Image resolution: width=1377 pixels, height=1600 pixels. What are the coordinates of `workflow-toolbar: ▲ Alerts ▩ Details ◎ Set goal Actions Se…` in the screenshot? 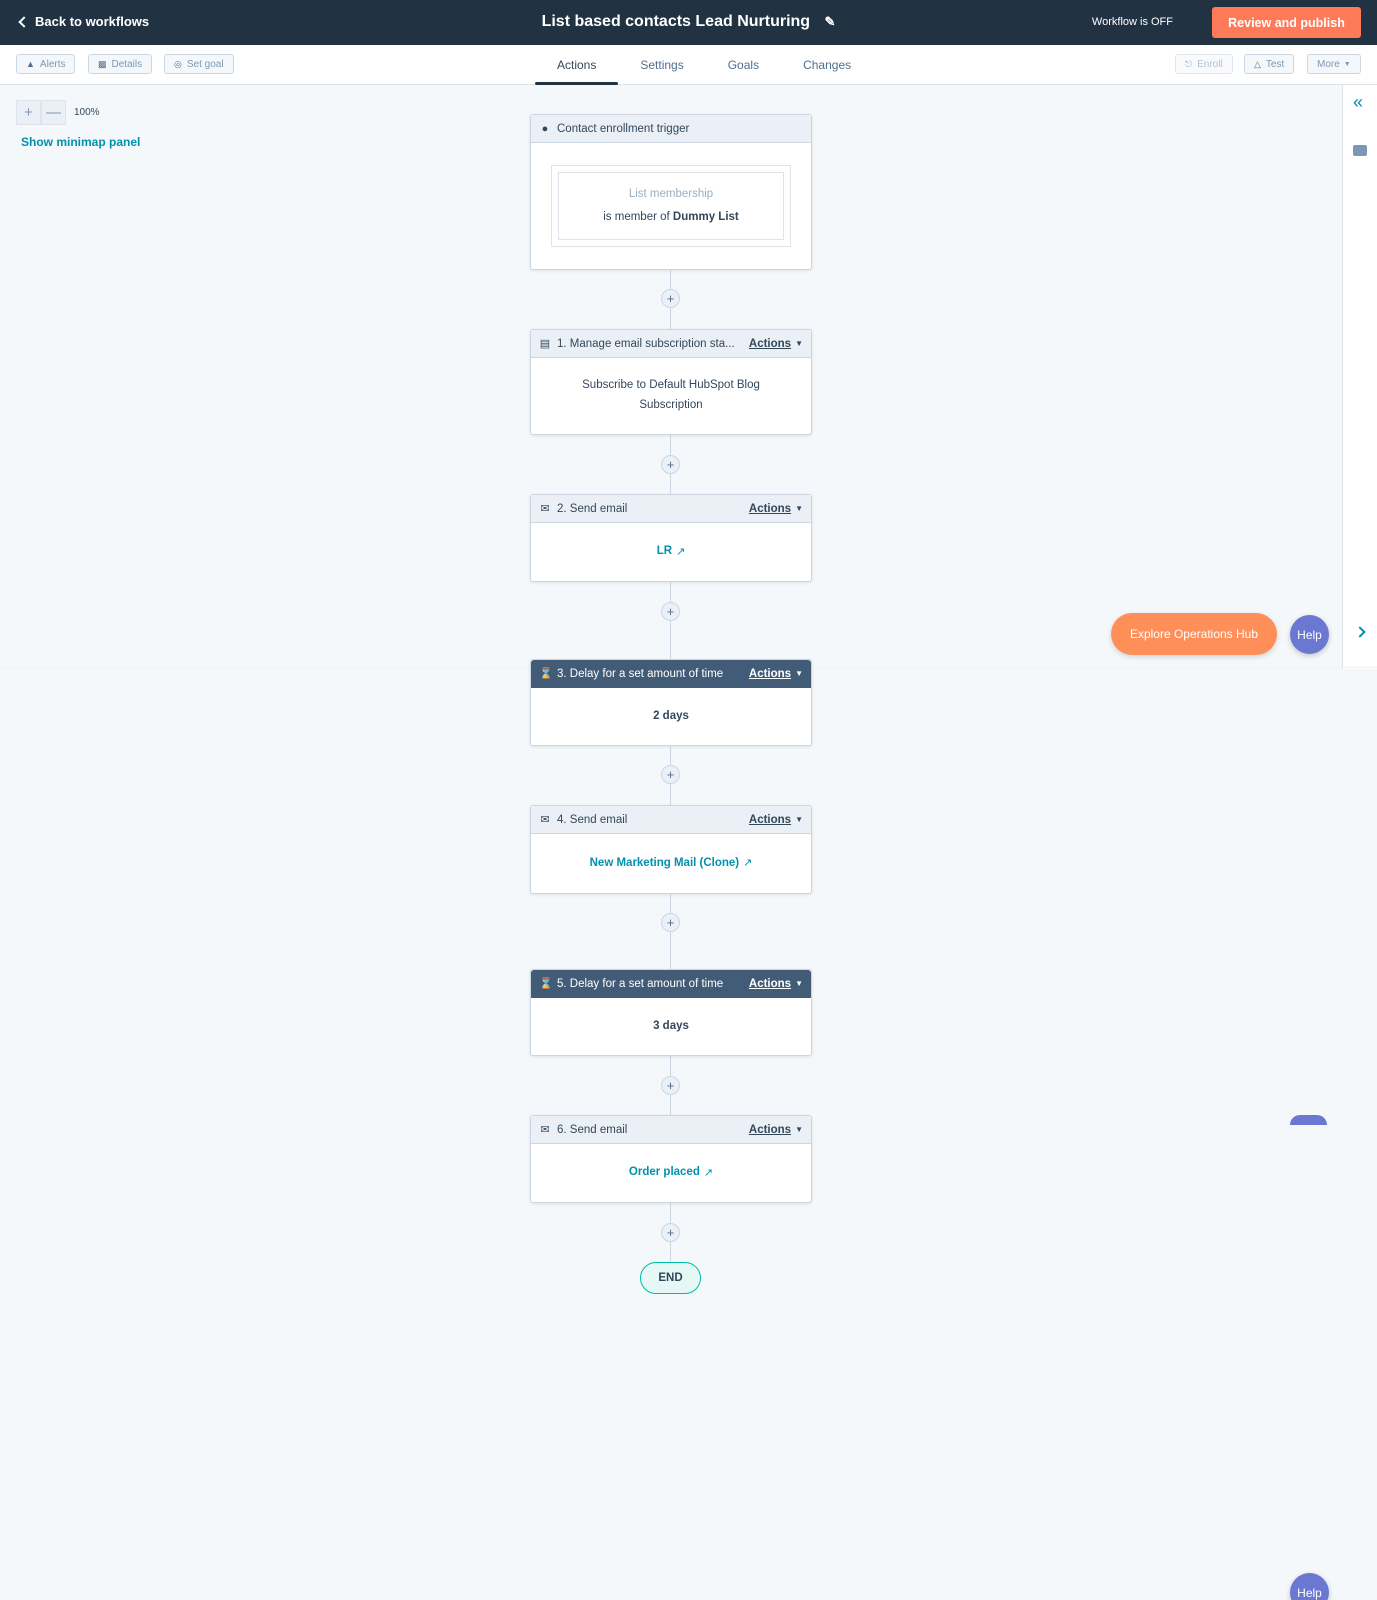 It's located at (688, 65).